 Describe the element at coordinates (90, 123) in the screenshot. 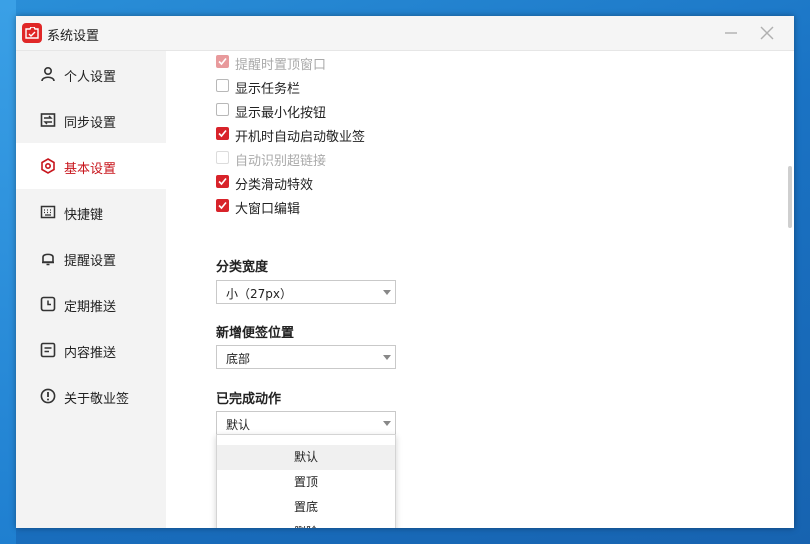

I see `sidebar-item-label: 同步设置` at that location.